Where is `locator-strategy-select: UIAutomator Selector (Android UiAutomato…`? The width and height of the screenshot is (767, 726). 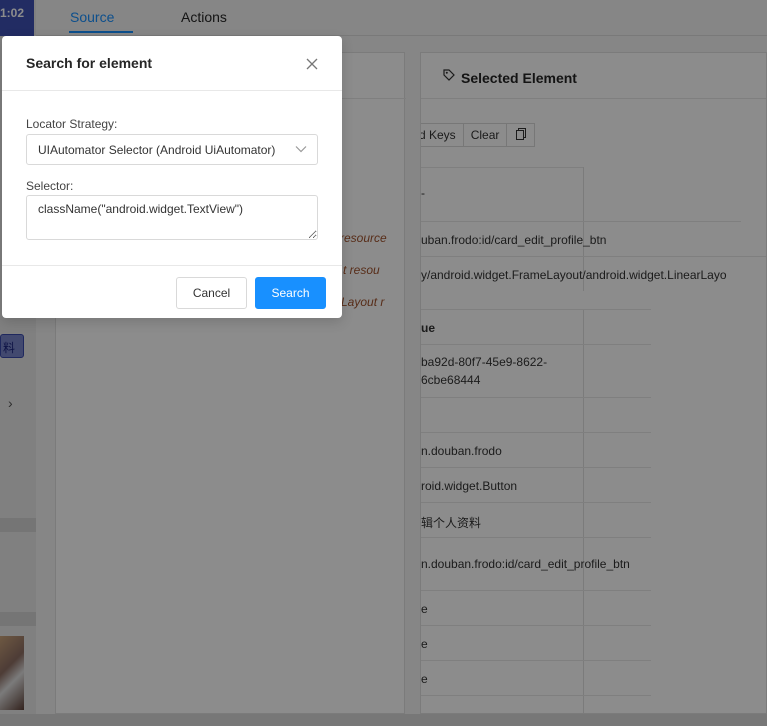 locator-strategy-select: UIAutomator Selector (Android UiAutomato… is located at coordinates (172, 149).